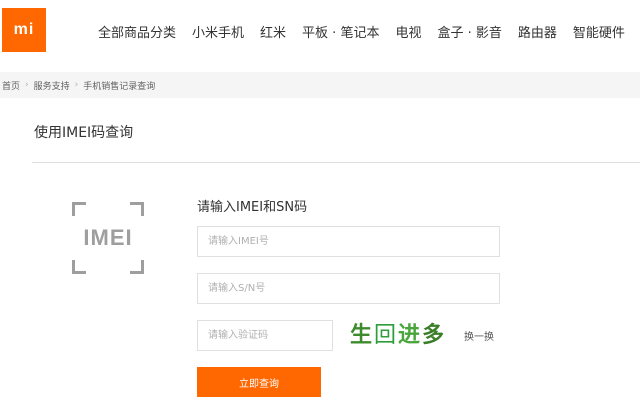 The height and width of the screenshot is (410, 640). I want to click on nav-item-xiaomi-phones: 小米手机, so click(218, 31).